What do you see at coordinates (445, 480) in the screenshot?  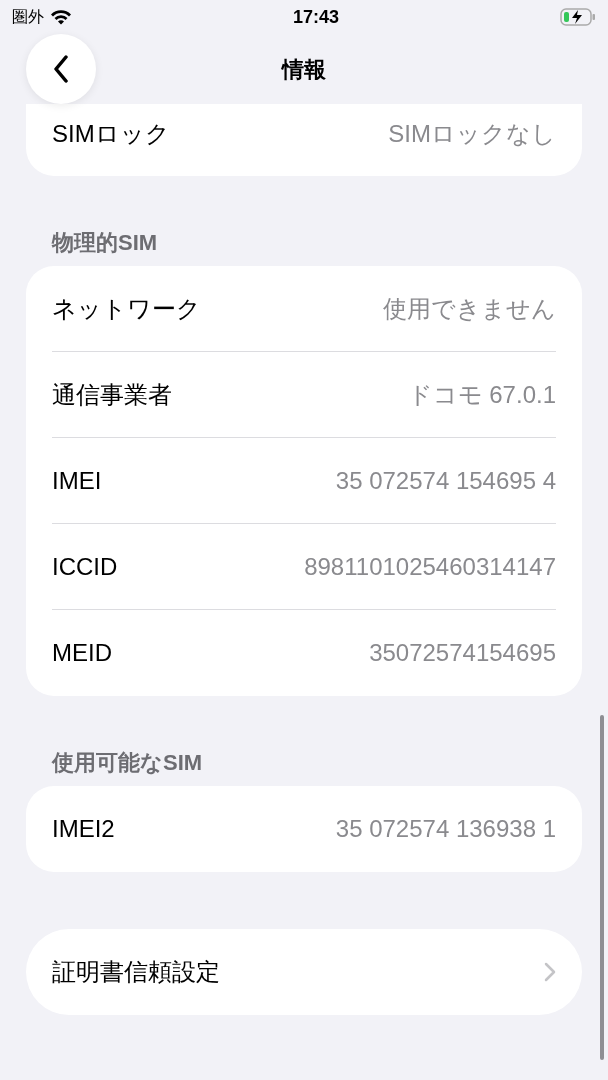 I see `row-value: 35 072574 154695 4` at bounding box center [445, 480].